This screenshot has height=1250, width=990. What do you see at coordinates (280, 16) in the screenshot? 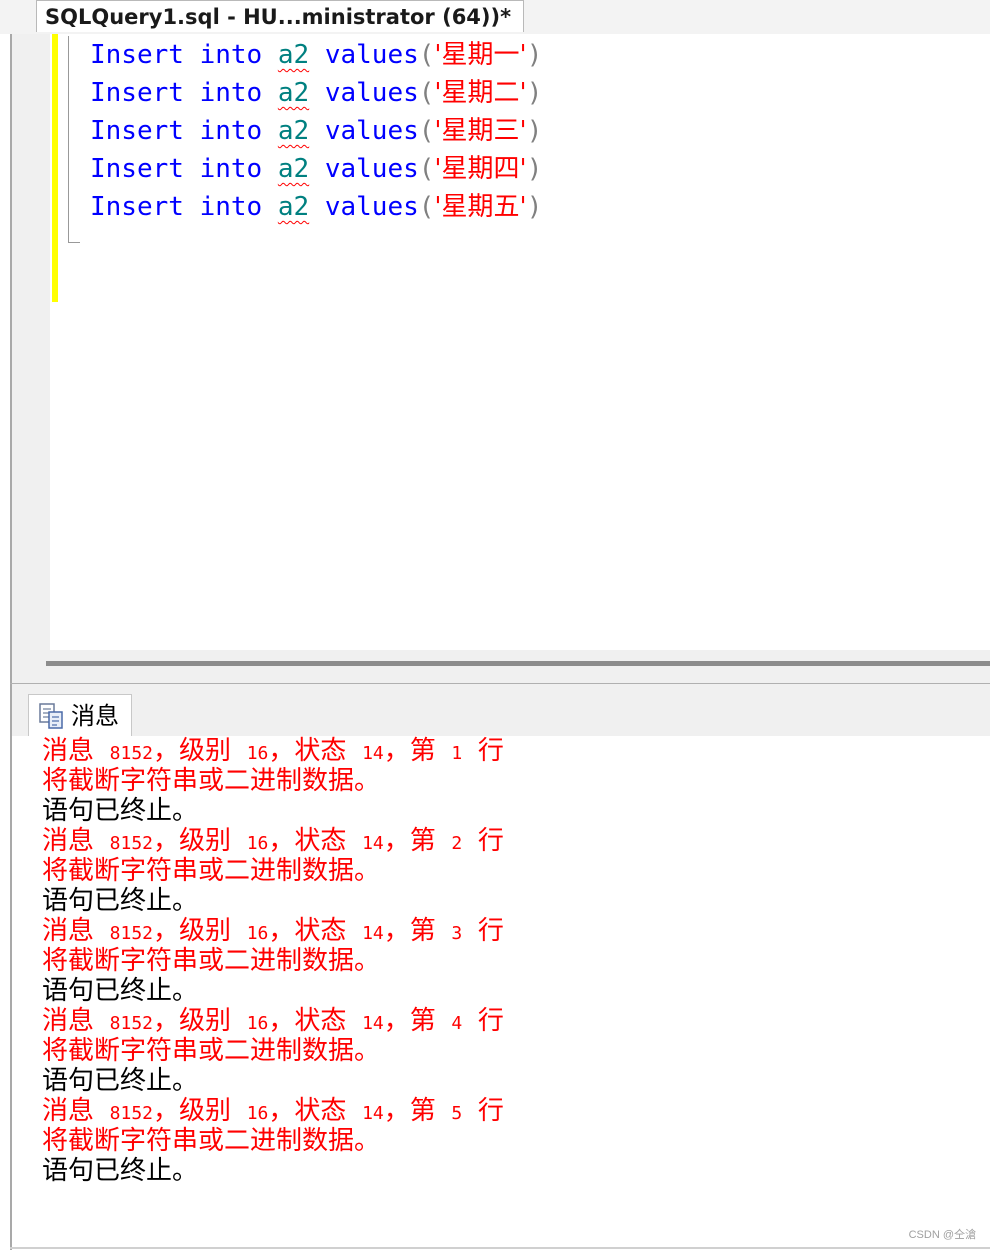
I see `tab-sqlquery1: SQLQuery1.sql - HU...ministrator (64))*` at bounding box center [280, 16].